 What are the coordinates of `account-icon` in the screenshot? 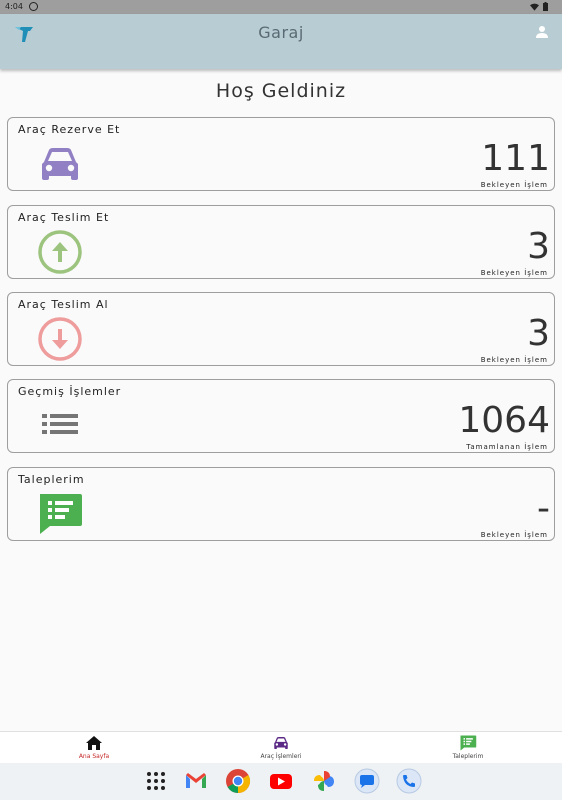 It's located at (542, 32).